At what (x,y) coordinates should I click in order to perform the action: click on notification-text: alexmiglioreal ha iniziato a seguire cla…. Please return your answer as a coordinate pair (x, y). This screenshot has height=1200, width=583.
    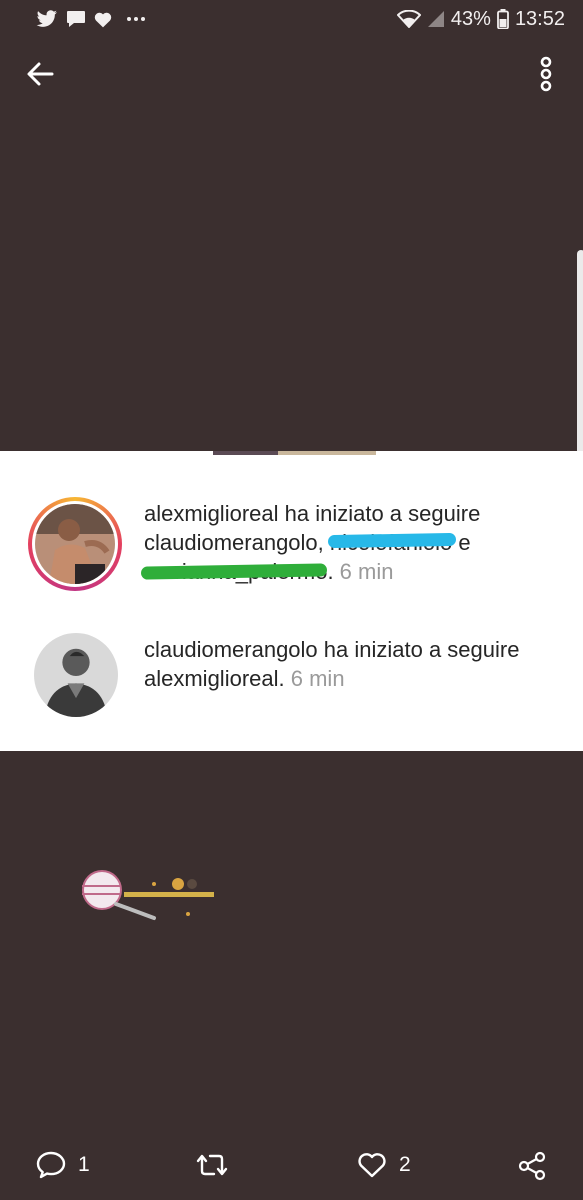
    Looking at the image, I should click on (354, 542).